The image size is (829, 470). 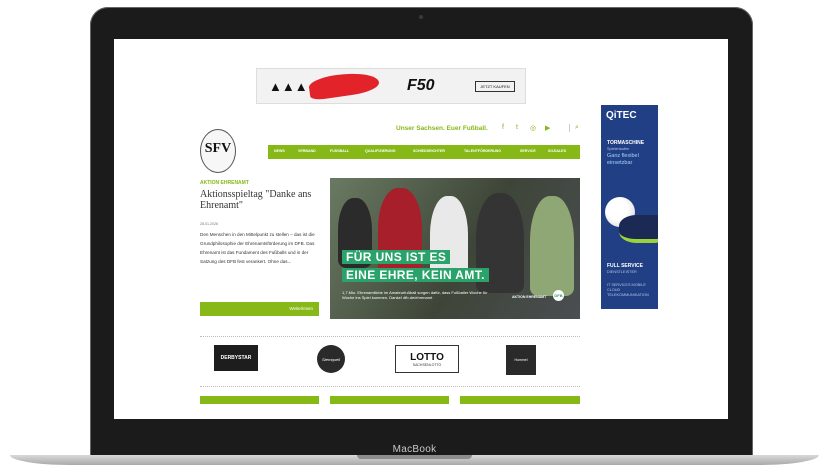 I want to click on side-ad-brand: QiTEC, so click(x=621, y=115).